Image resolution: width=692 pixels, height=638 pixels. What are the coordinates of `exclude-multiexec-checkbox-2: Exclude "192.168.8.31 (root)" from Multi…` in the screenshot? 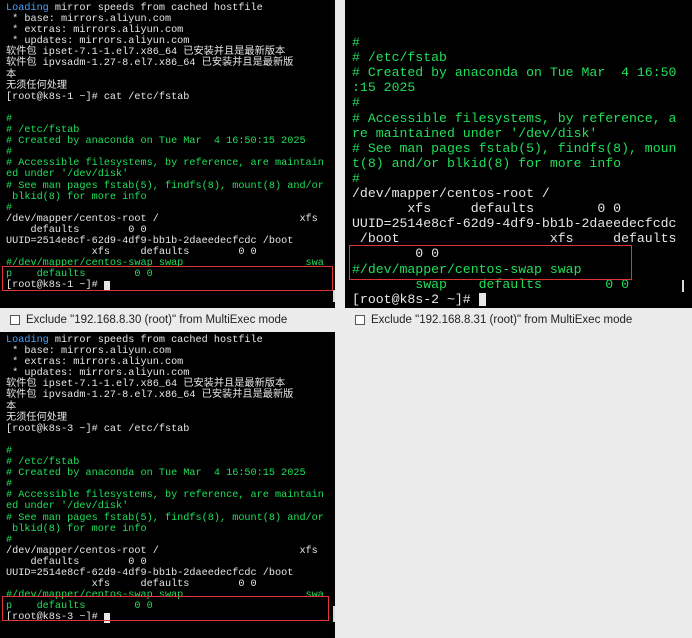 It's located at (493, 320).